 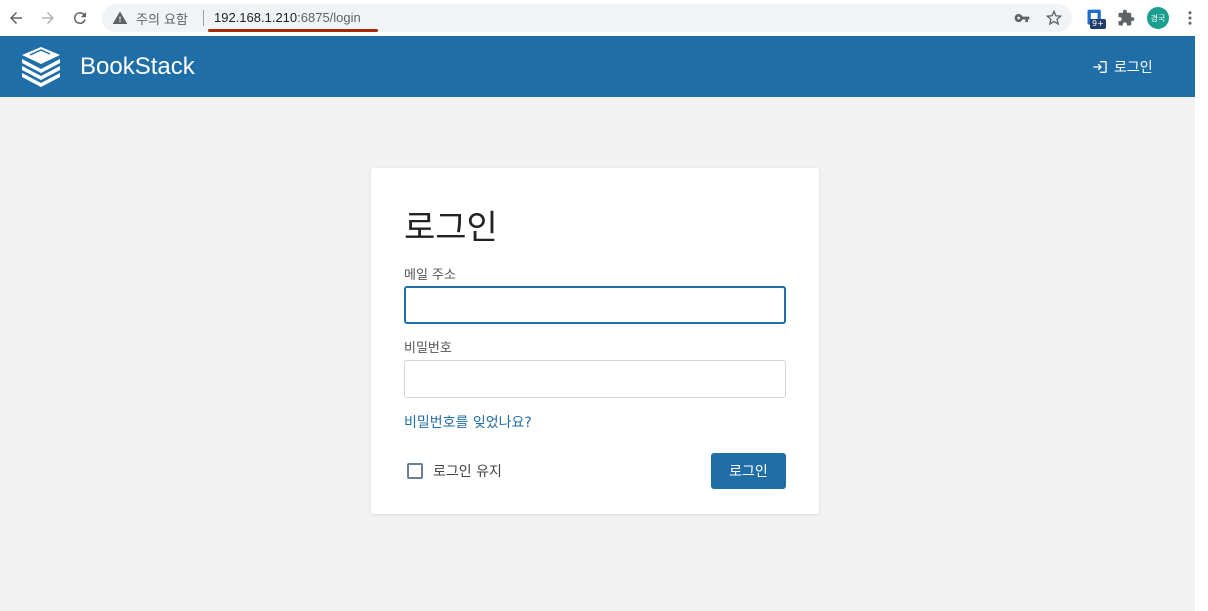 What do you see at coordinates (293, 30) in the screenshot?
I see `url-highlight-underline` at bounding box center [293, 30].